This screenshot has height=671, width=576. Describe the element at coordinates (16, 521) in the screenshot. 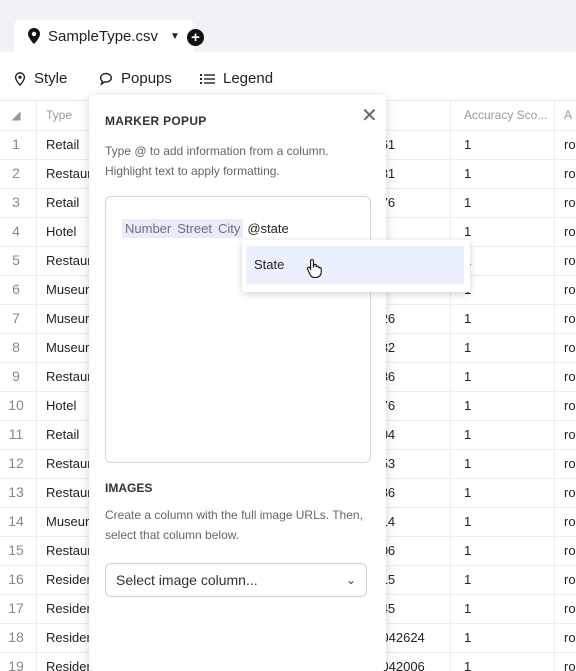

I see `row-number: 14` at that location.